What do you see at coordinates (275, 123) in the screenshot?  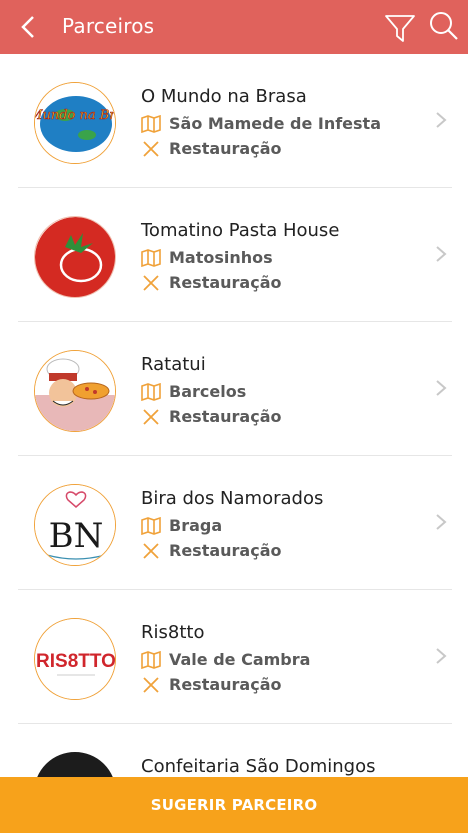 I see `partner-location-label: São Mamede de Infesta` at bounding box center [275, 123].